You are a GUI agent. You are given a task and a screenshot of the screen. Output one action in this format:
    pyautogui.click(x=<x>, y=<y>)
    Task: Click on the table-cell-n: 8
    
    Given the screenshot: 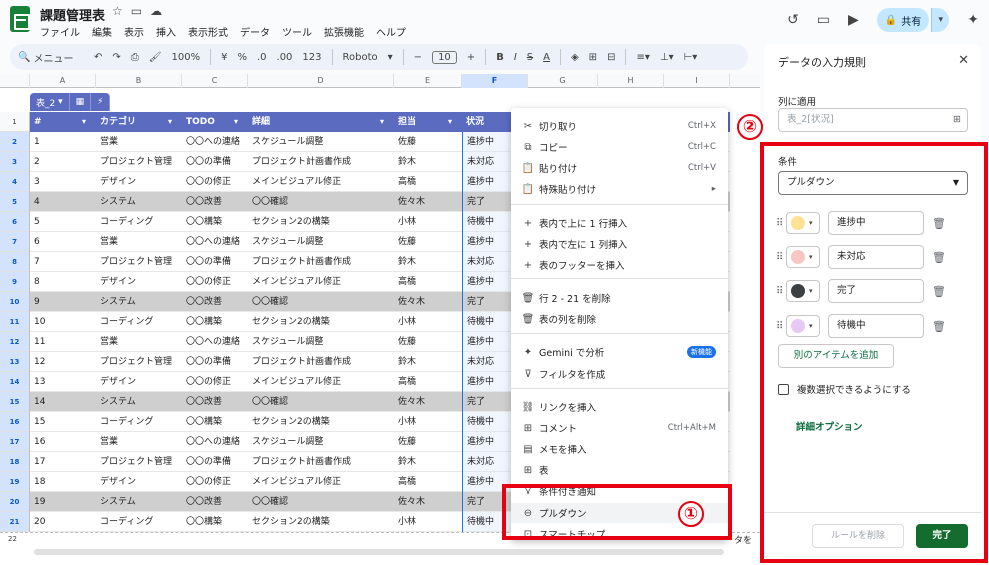 What is the action you would take?
    pyautogui.click(x=63, y=282)
    